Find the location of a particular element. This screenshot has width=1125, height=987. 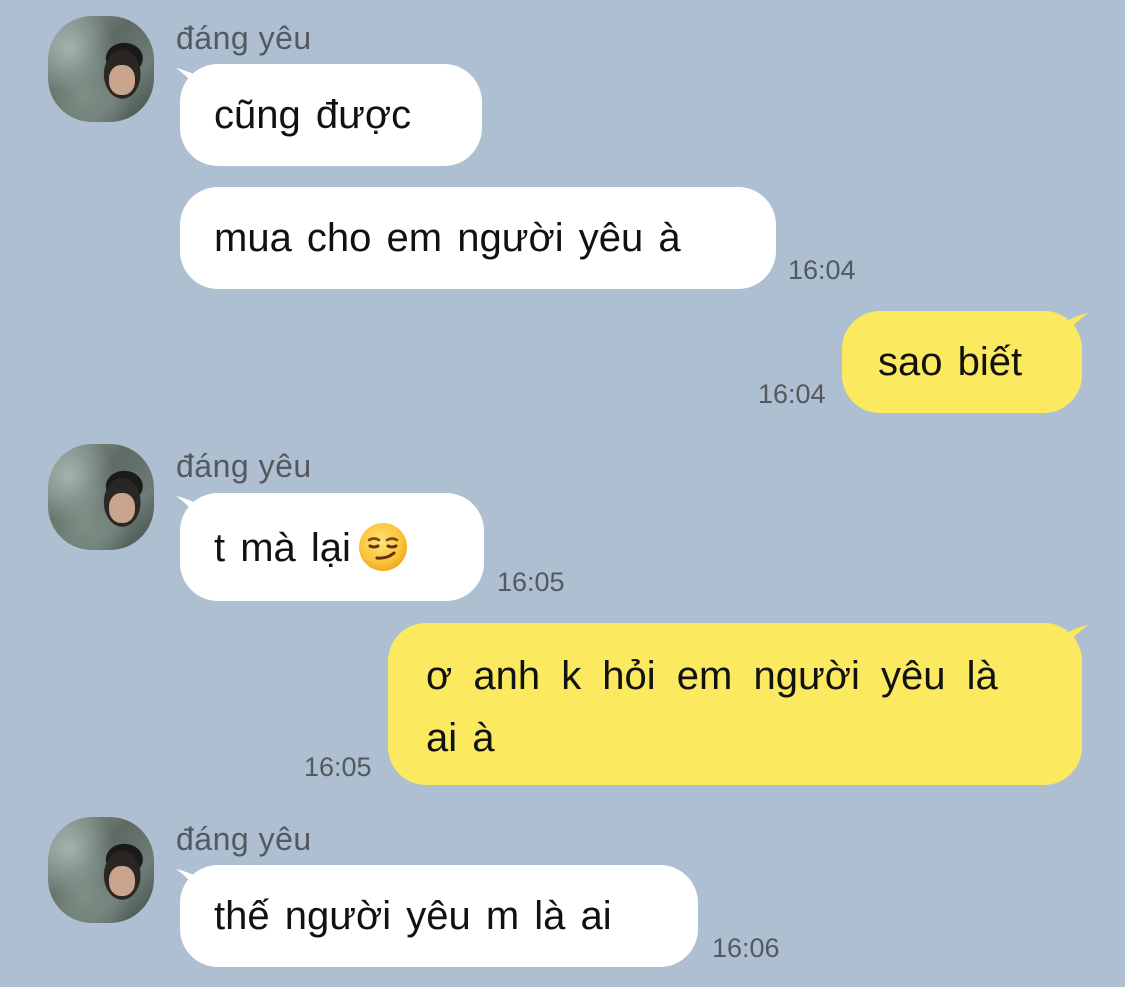

message-text: t mà lại is located at coordinates (282, 548).